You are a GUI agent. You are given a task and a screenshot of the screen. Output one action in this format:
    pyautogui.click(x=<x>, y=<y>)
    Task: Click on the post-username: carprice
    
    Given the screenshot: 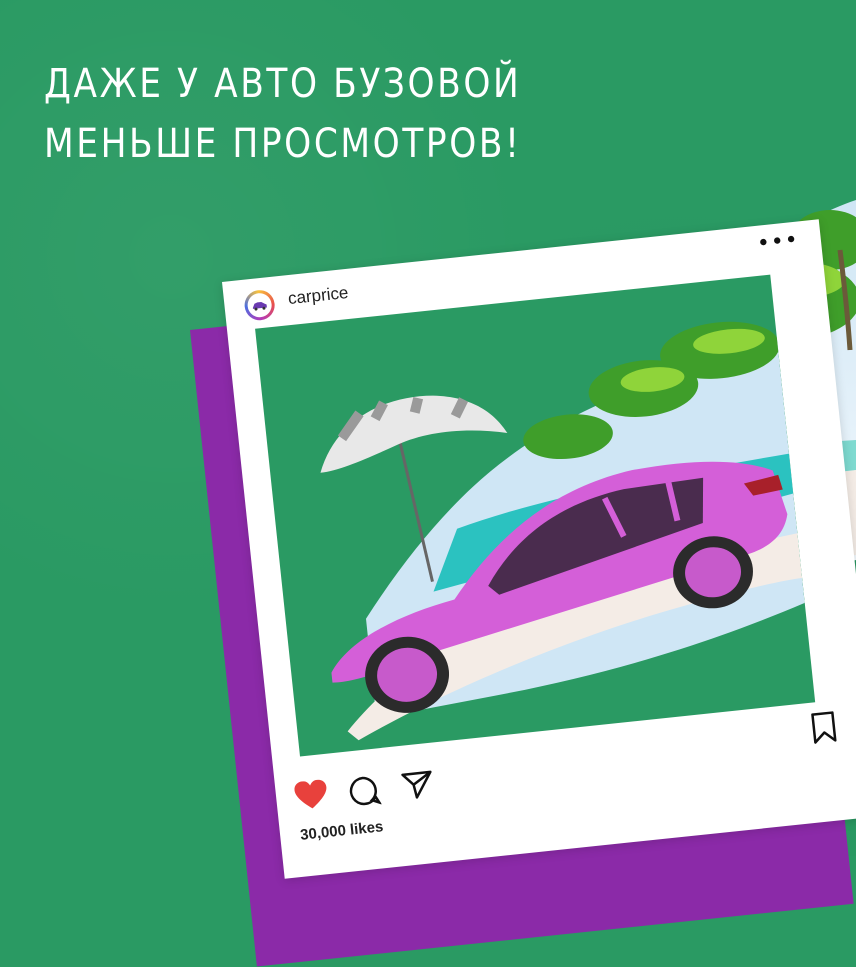 What is the action you would take?
    pyautogui.click(x=318, y=296)
    